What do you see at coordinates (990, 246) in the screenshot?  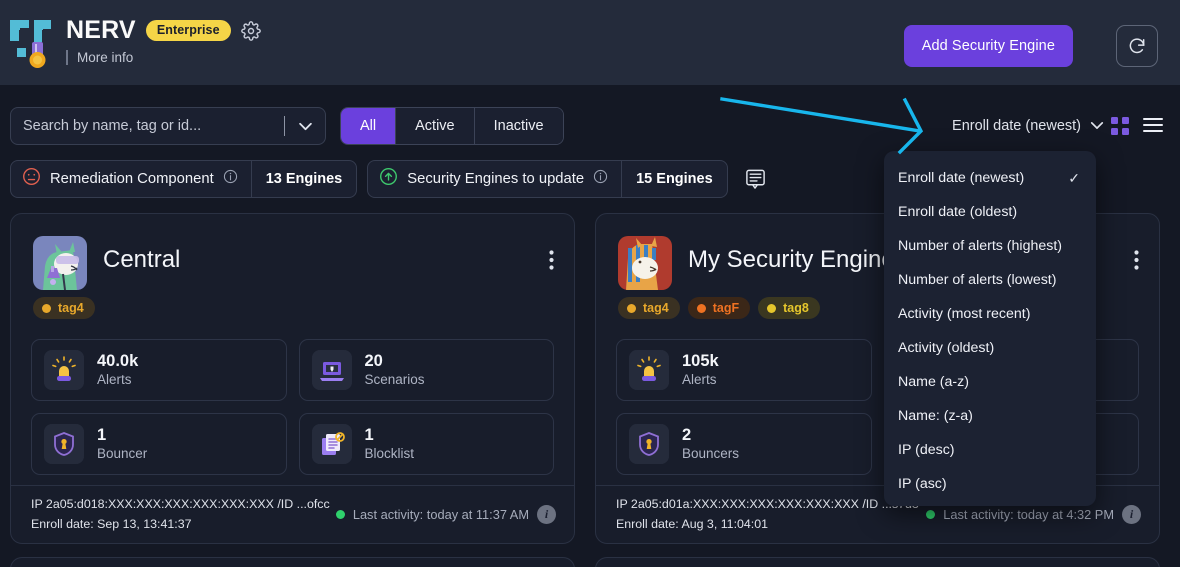 I see `sort-option-alerts-highest: Number of alerts (highest)` at bounding box center [990, 246].